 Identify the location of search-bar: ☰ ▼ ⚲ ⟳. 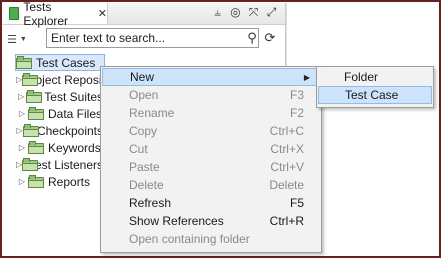
(144, 39).